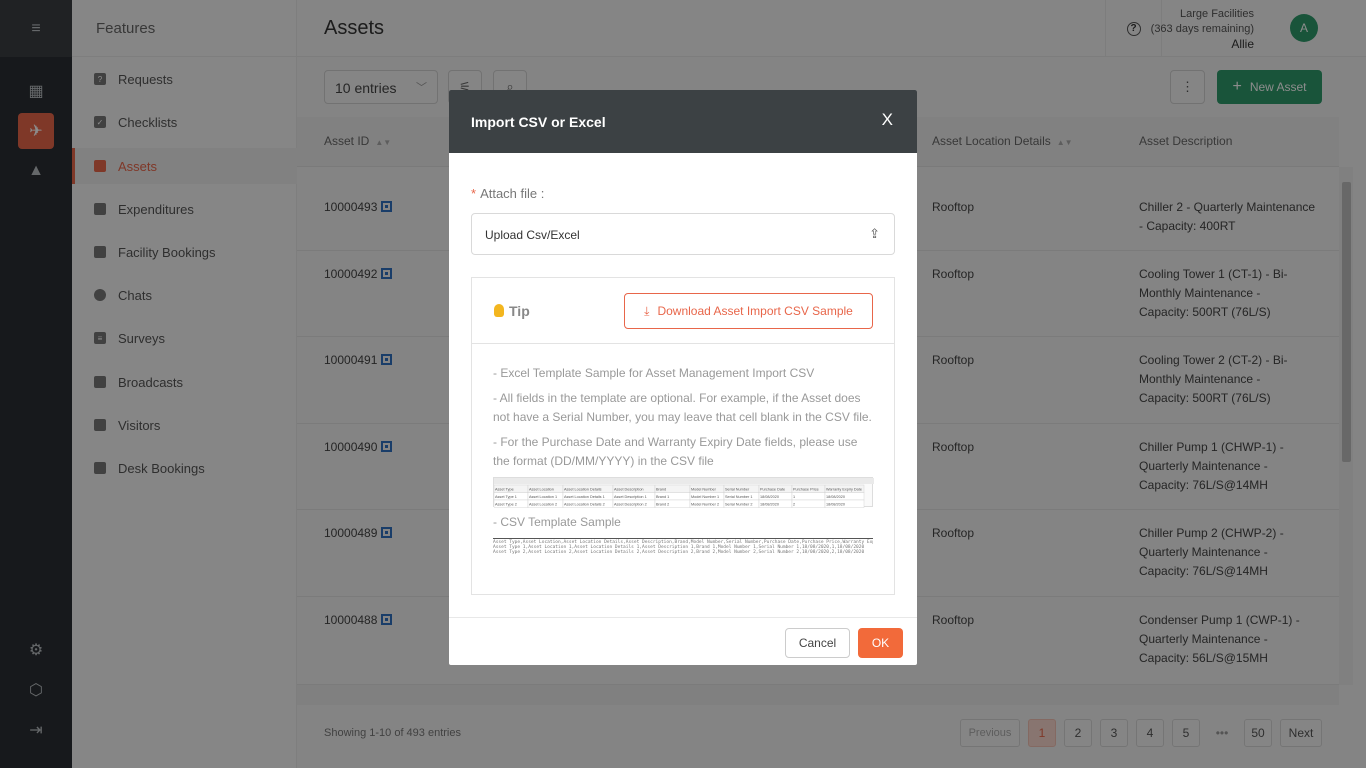 This screenshot has width=1366, height=768. What do you see at coordinates (705, 497) in the screenshot?
I see `excel-sample-cell-text: Model Number 1` at bounding box center [705, 497].